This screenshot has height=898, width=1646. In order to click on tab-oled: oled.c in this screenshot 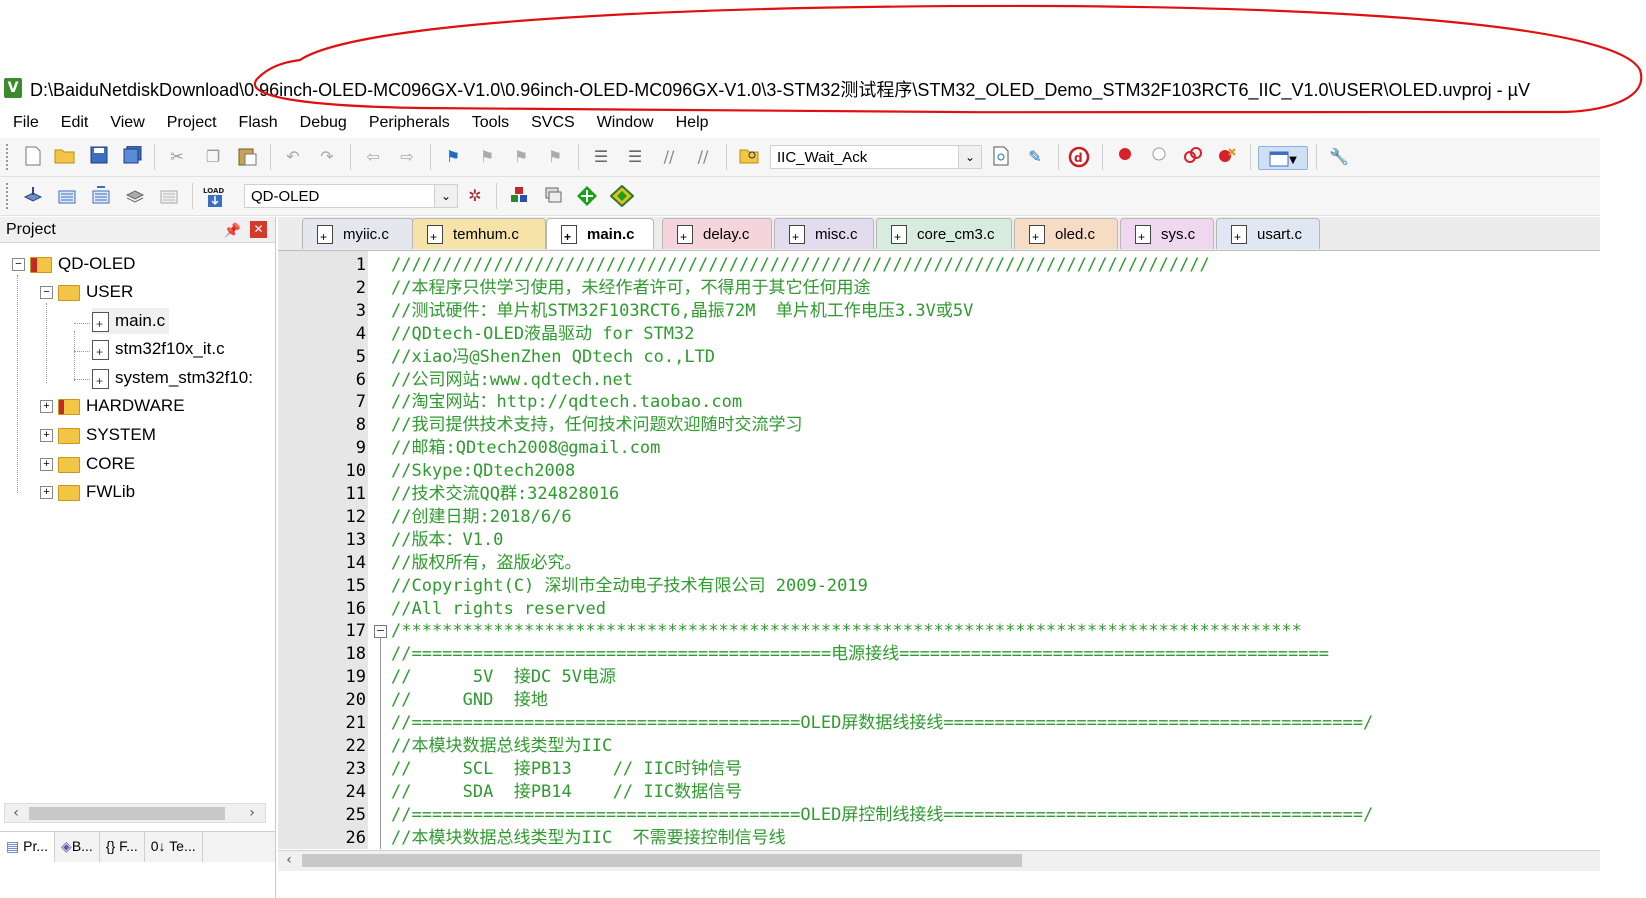, I will do `click(1066, 235)`.